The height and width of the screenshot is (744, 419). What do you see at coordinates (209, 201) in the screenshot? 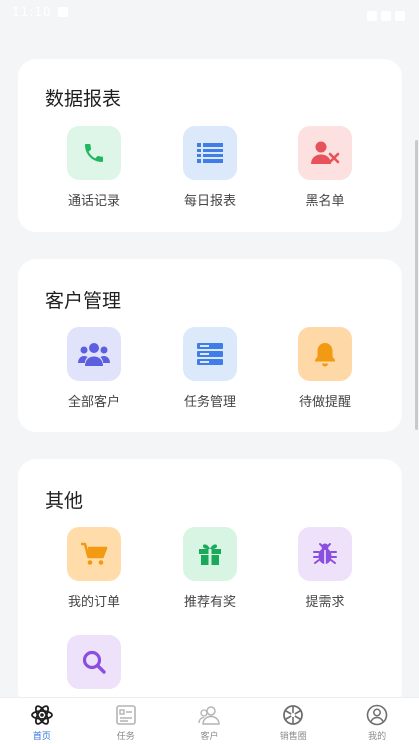
I see `daily-report-label: 每日报表` at bounding box center [209, 201].